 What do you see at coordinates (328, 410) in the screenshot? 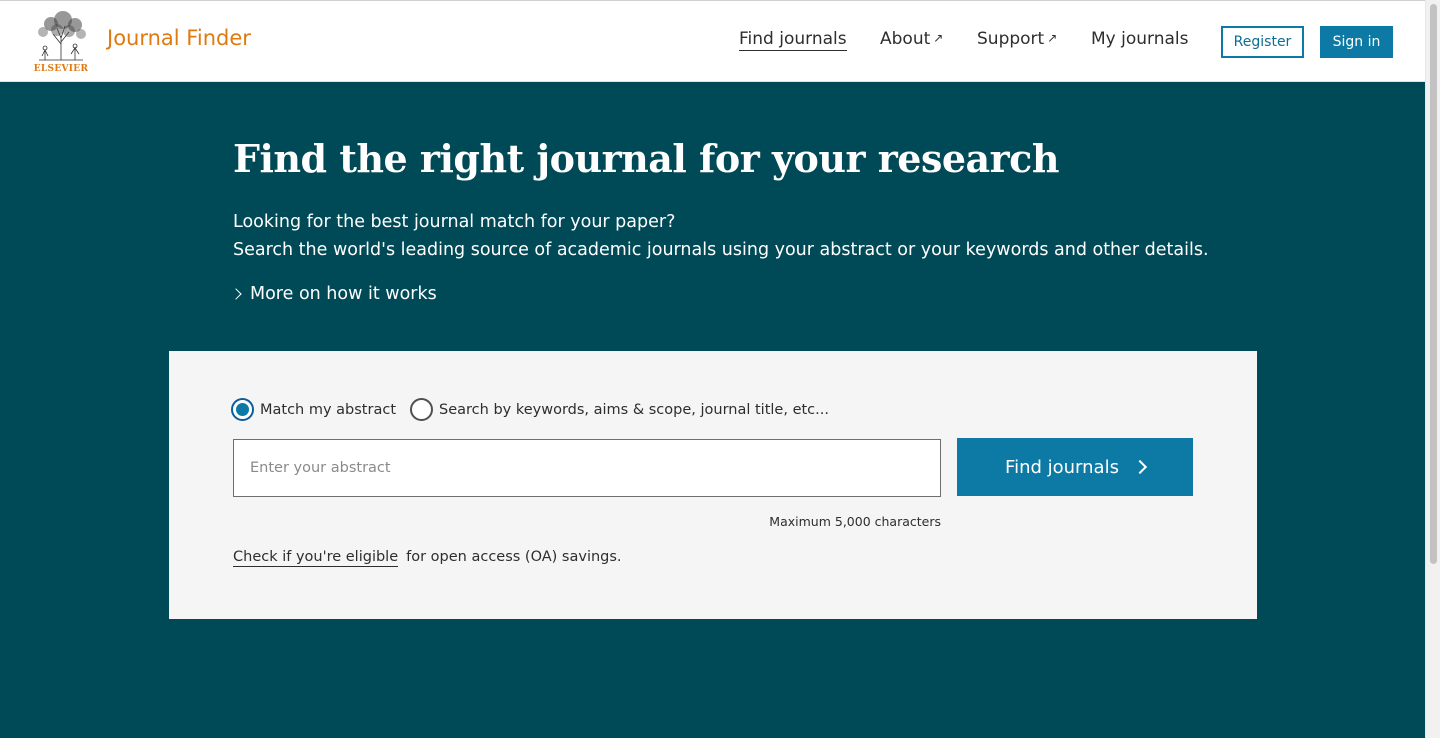
I see `radio-label-match-abstract: Match my abstract` at bounding box center [328, 410].